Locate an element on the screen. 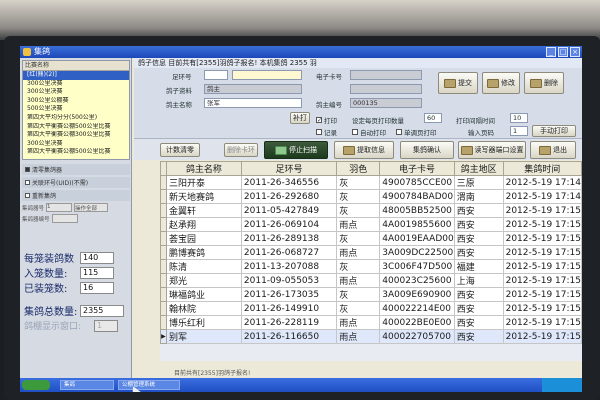 The image size is (600, 400). table-cell: 4A0019EAAD00 is located at coordinates (417, 238).